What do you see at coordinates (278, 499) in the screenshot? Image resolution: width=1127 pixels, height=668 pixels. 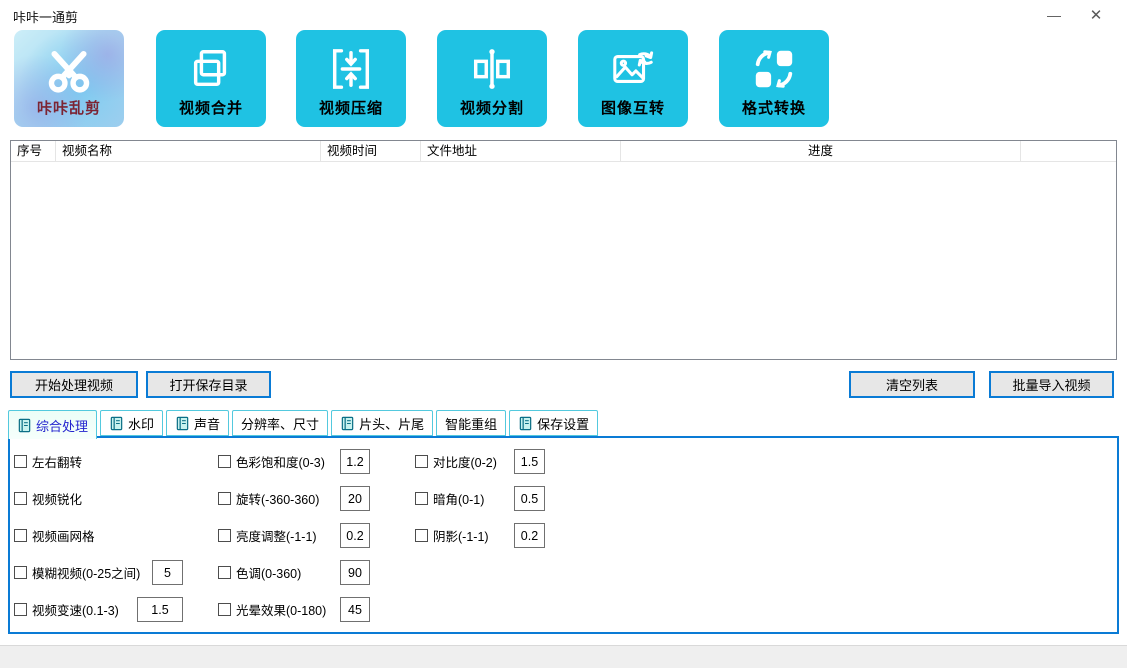 I see `checkbox-label: 旋转(-360-360)` at bounding box center [278, 499].